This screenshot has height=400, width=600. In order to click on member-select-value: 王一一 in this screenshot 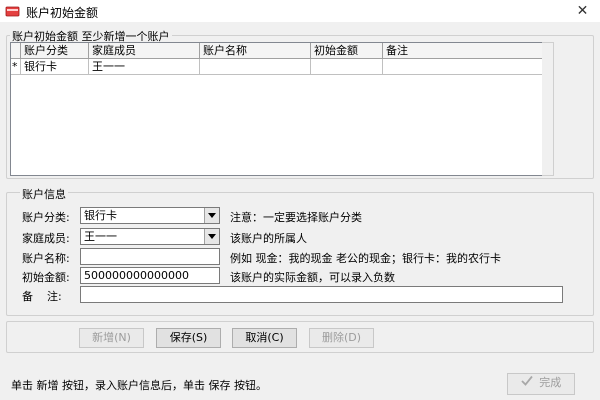, I will do `click(100, 236)`.